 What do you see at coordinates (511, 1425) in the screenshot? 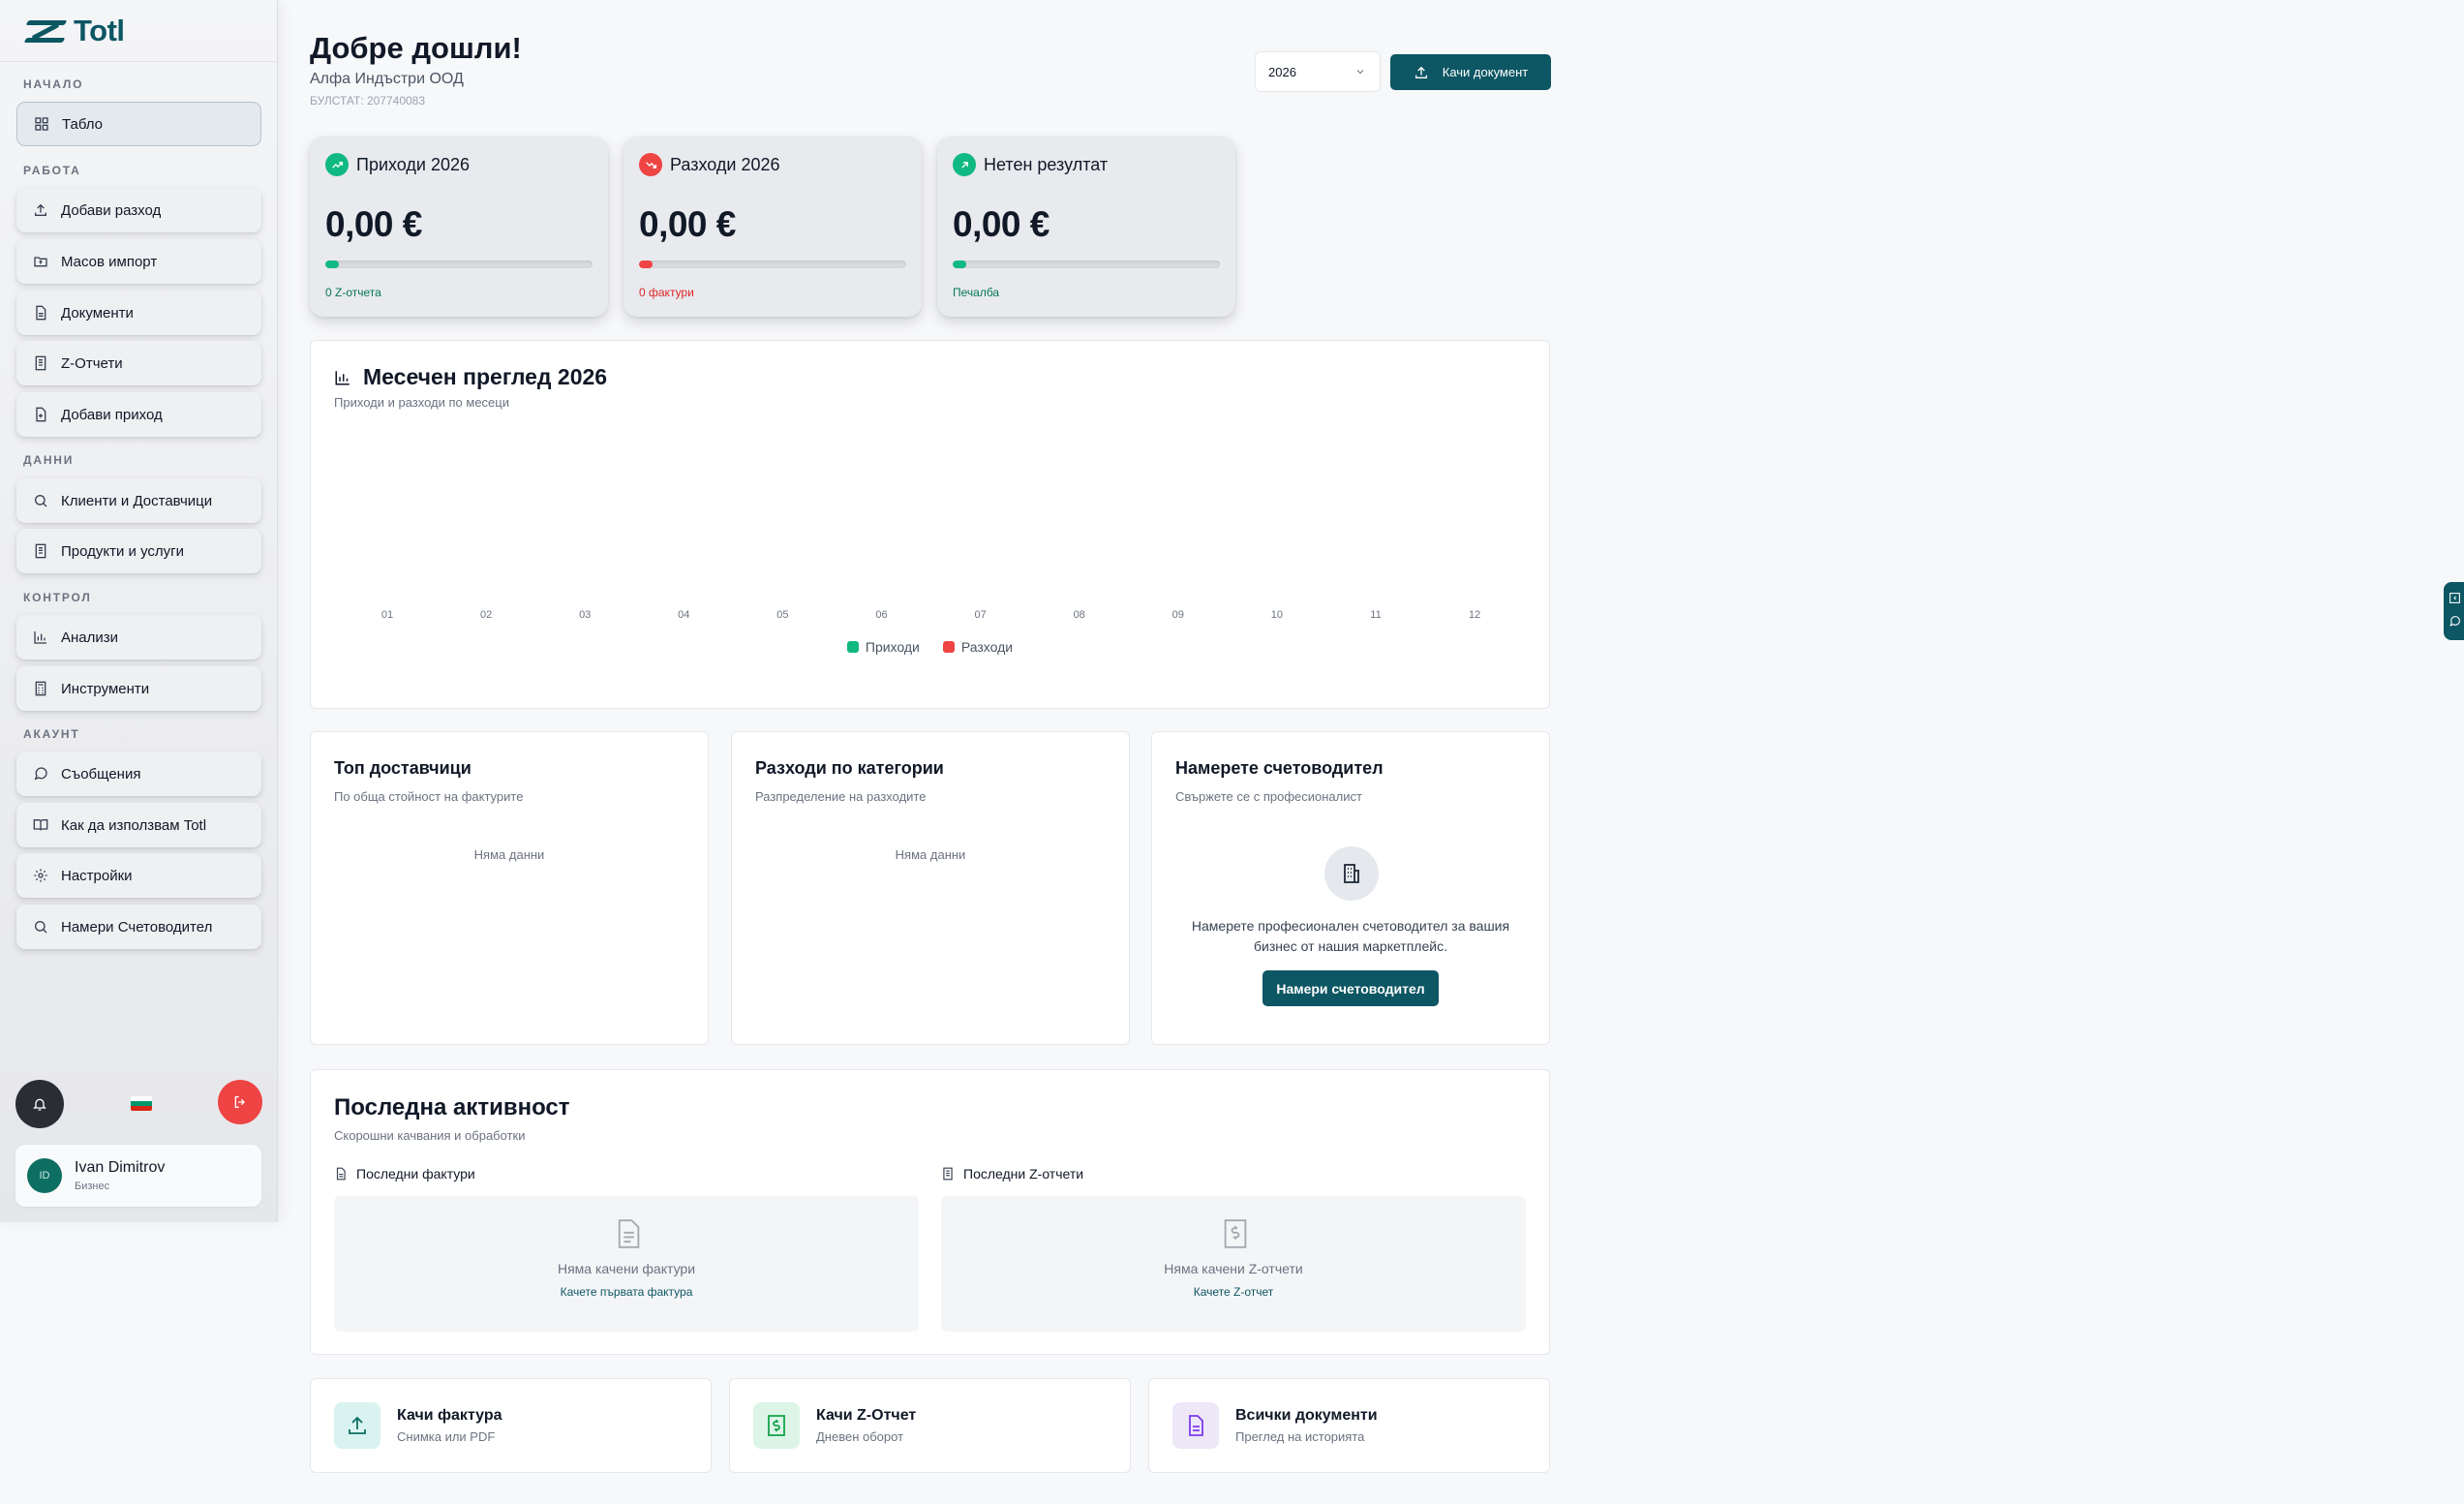
I see `quick-upload-invoice: Качи фактура Снимка или PDF` at bounding box center [511, 1425].